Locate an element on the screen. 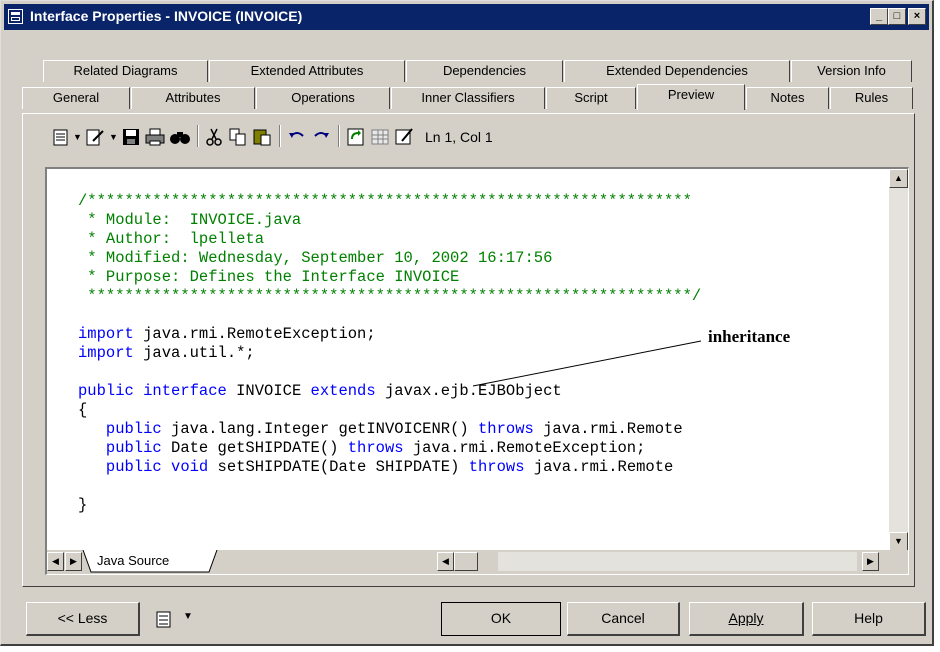 The width and height of the screenshot is (940, 652). ok-button: OK is located at coordinates (501, 619).